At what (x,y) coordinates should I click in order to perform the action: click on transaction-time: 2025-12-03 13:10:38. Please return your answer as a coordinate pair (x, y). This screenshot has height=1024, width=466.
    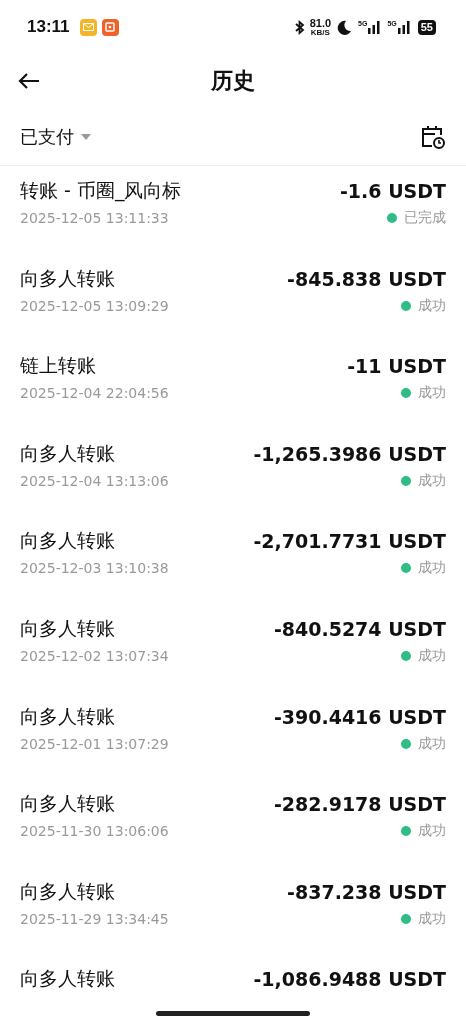
    Looking at the image, I should click on (94, 568).